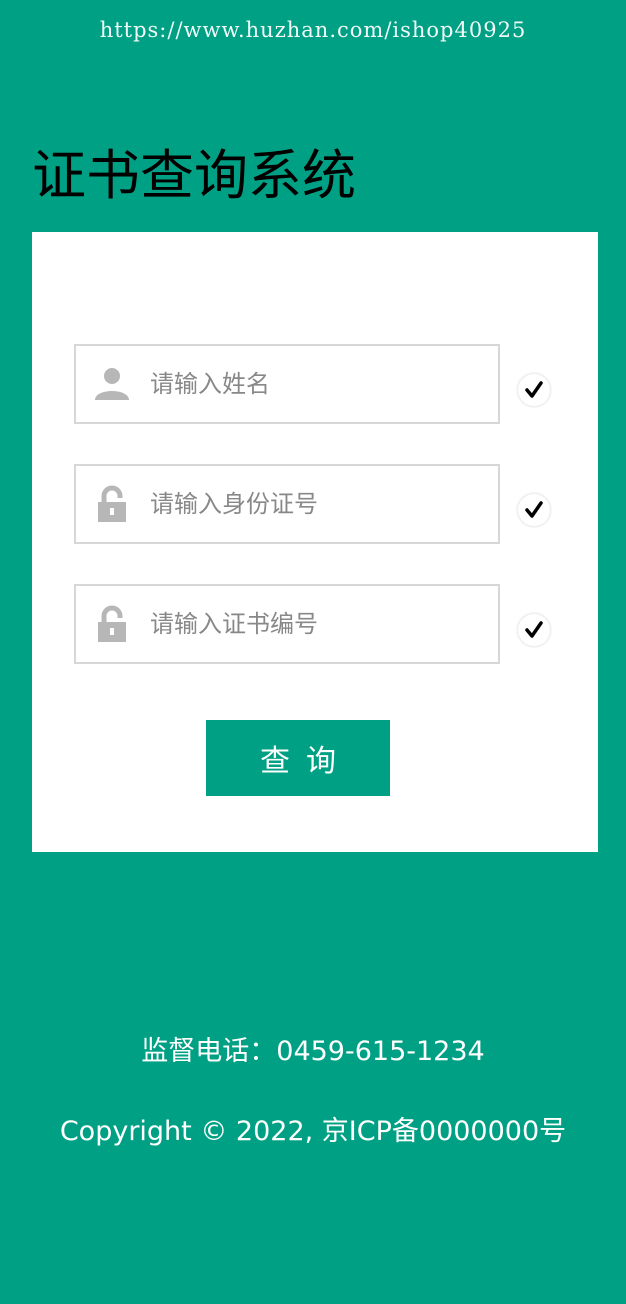  Describe the element at coordinates (313, 1131) in the screenshot. I see `copyright-text: Copyright © 2022, 京ICP备0000000号` at that location.